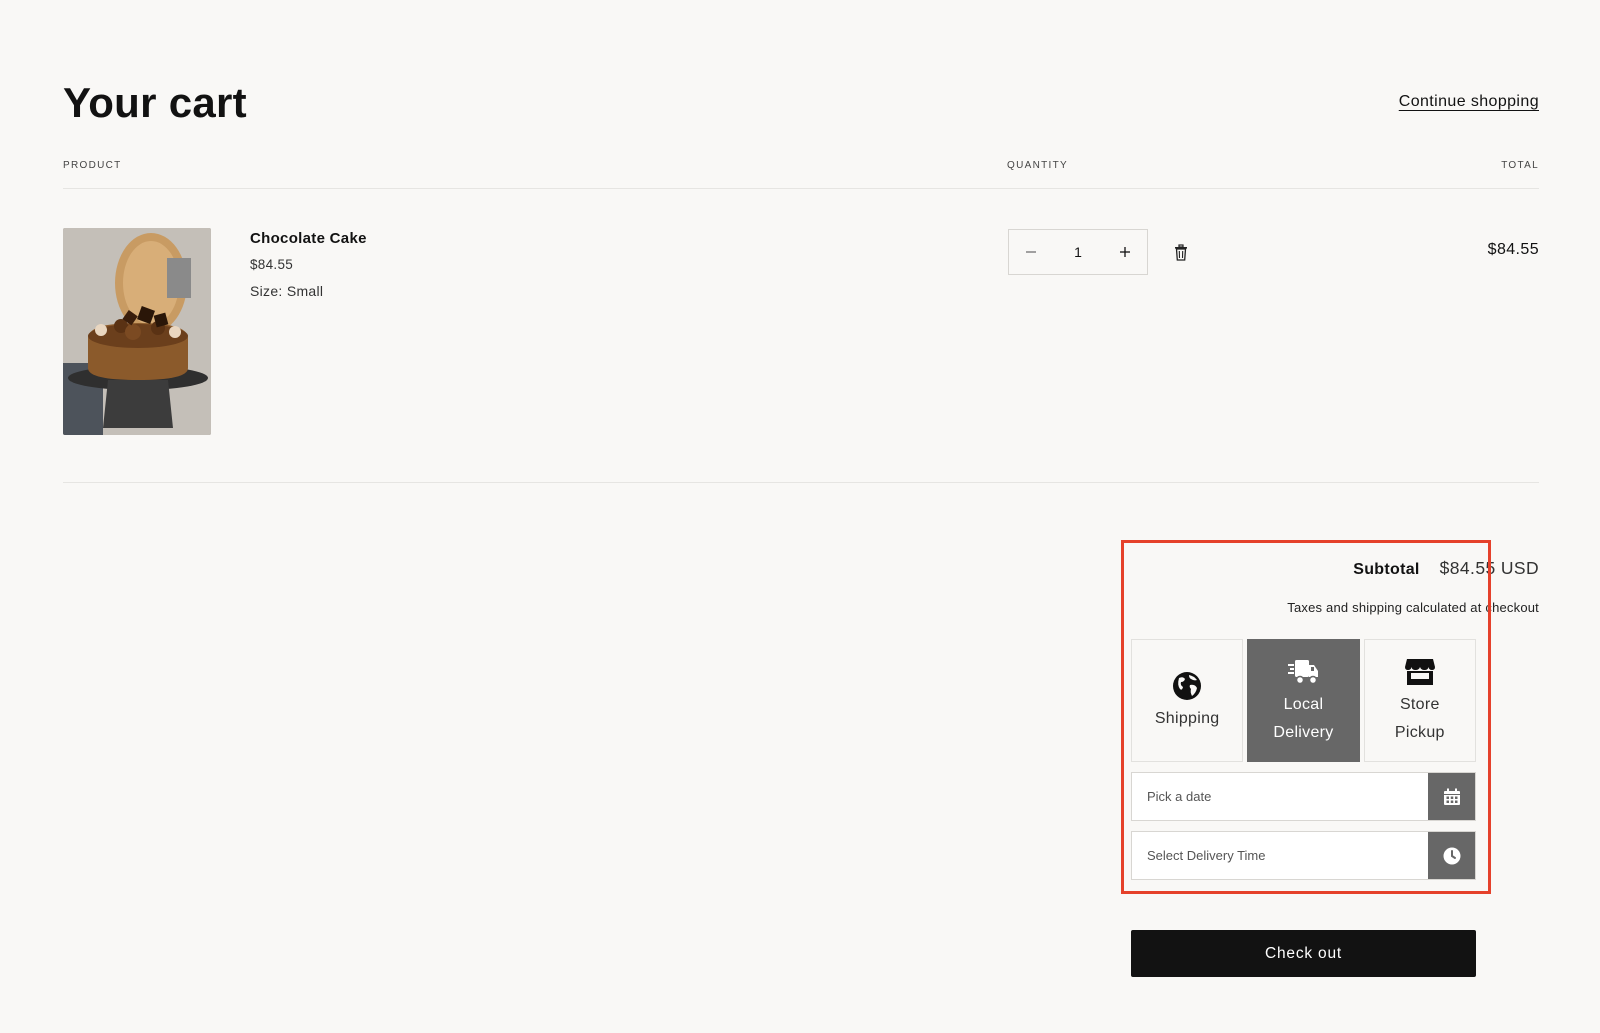 This screenshot has height=1033, width=1600. I want to click on quantity-stepper: 1, so click(1078, 252).